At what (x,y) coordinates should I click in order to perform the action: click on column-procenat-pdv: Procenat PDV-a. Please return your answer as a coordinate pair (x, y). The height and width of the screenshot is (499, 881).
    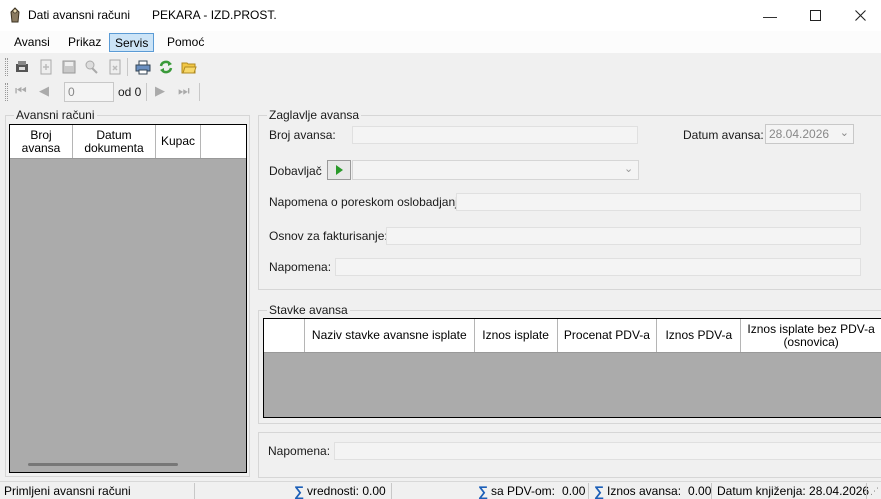
    Looking at the image, I should click on (608, 335).